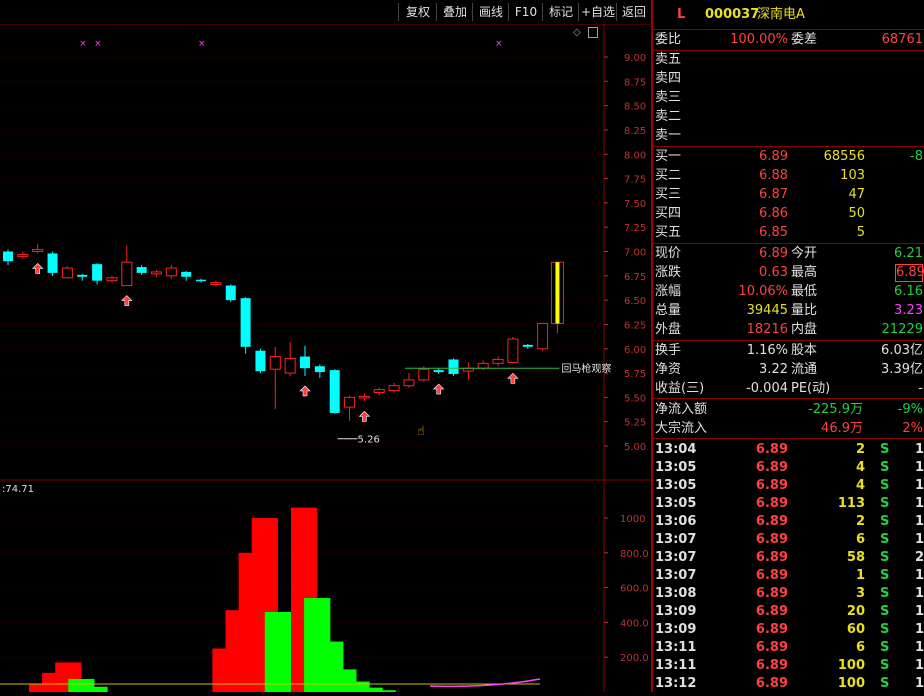  What do you see at coordinates (454, 12) in the screenshot?
I see `overlay-button: 叠加` at bounding box center [454, 12].